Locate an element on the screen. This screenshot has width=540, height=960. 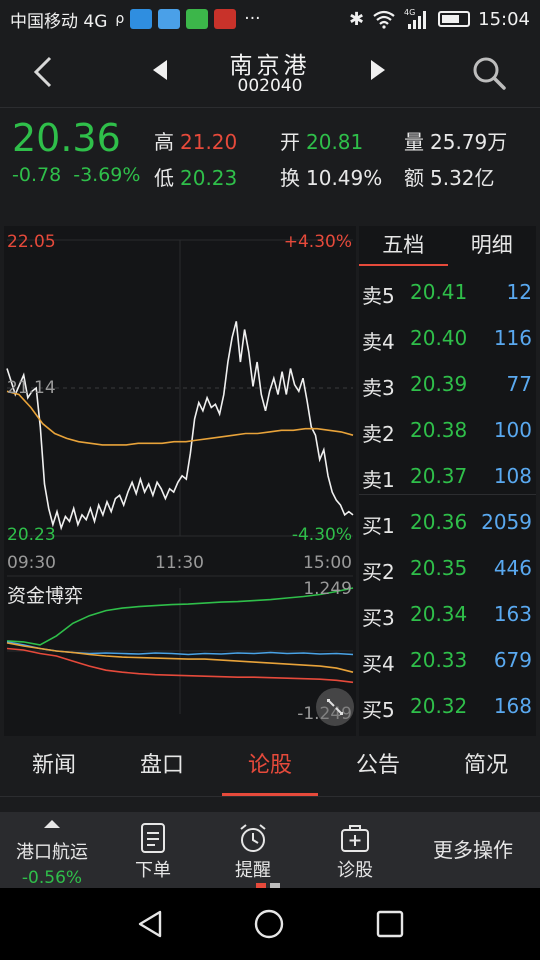
more-notifications-icon: ··· is located at coordinates (252, 19).